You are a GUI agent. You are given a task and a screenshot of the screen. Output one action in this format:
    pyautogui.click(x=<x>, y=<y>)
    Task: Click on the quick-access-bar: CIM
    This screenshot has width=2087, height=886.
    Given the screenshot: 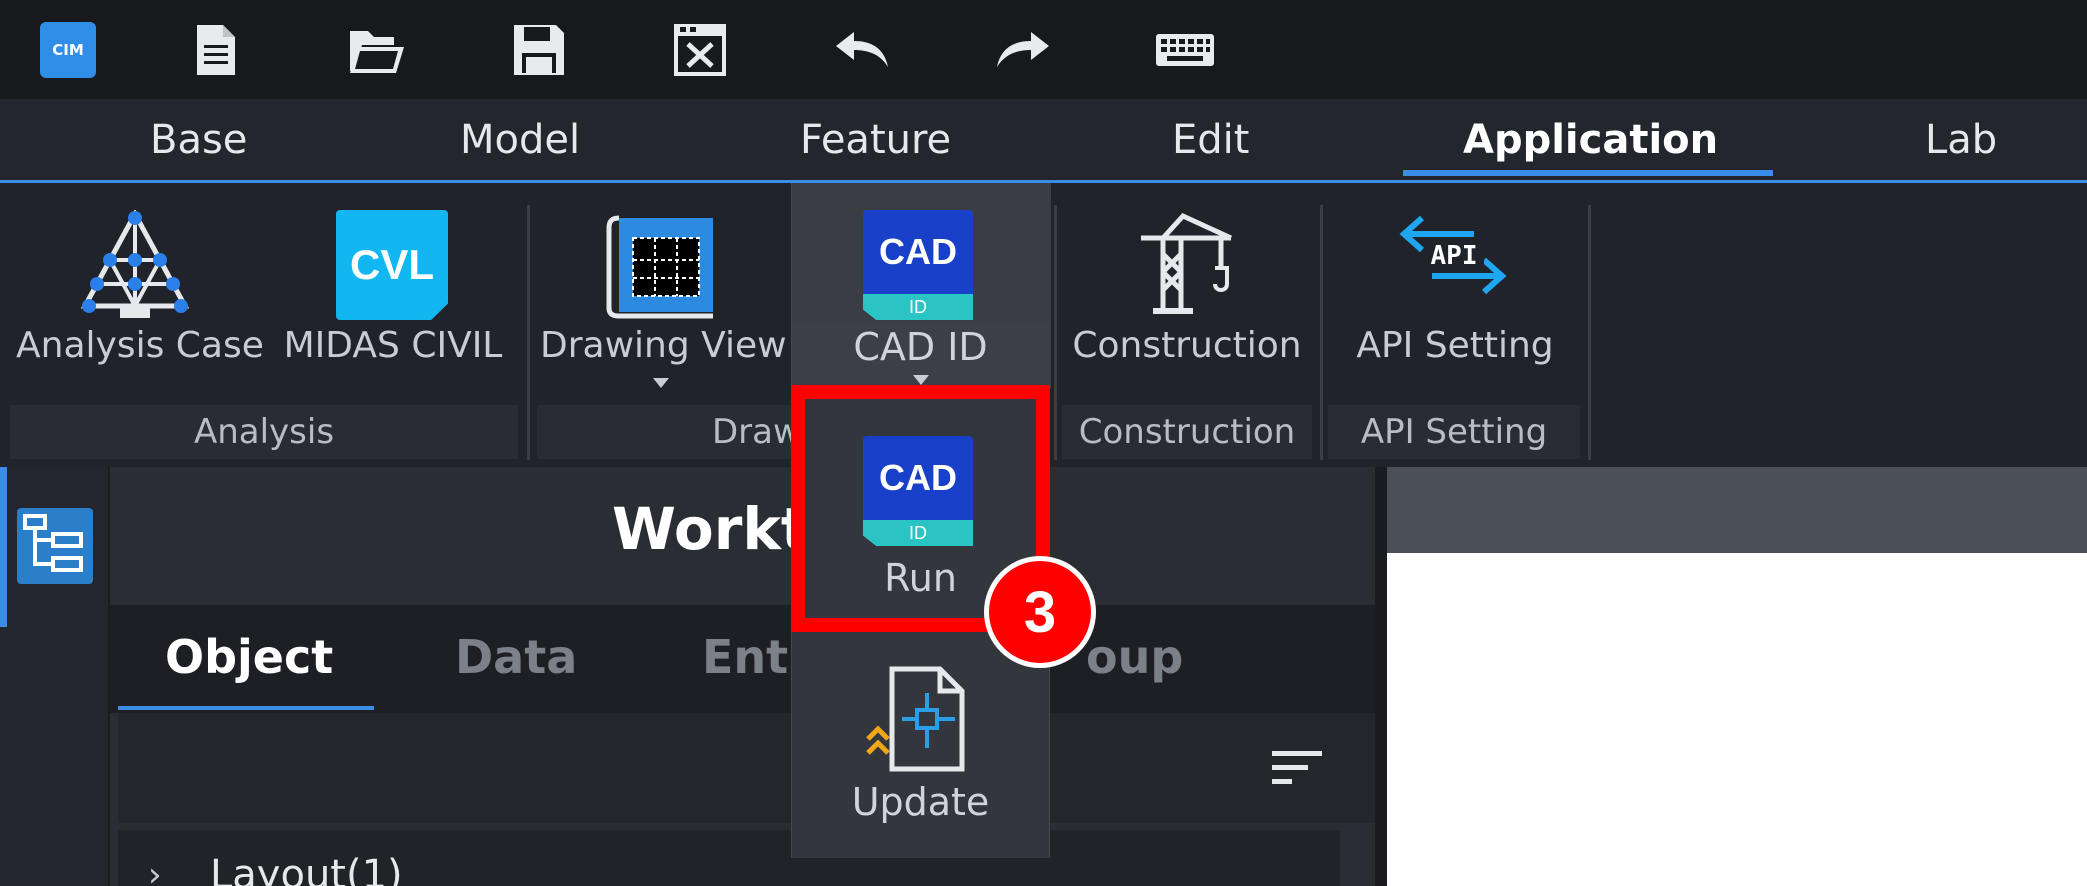 What is the action you would take?
    pyautogui.click(x=1043, y=49)
    